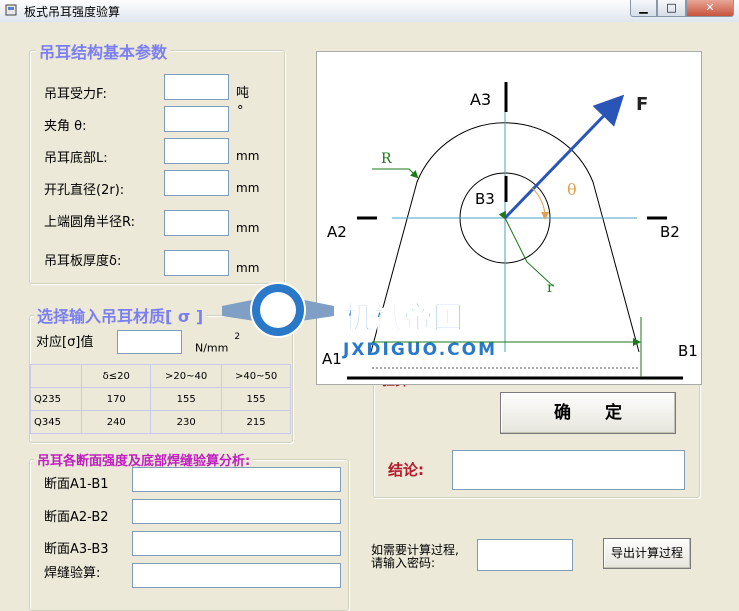  What do you see at coordinates (72, 12) in the screenshot?
I see `window-title: 板式吊耳强度验算` at bounding box center [72, 12].